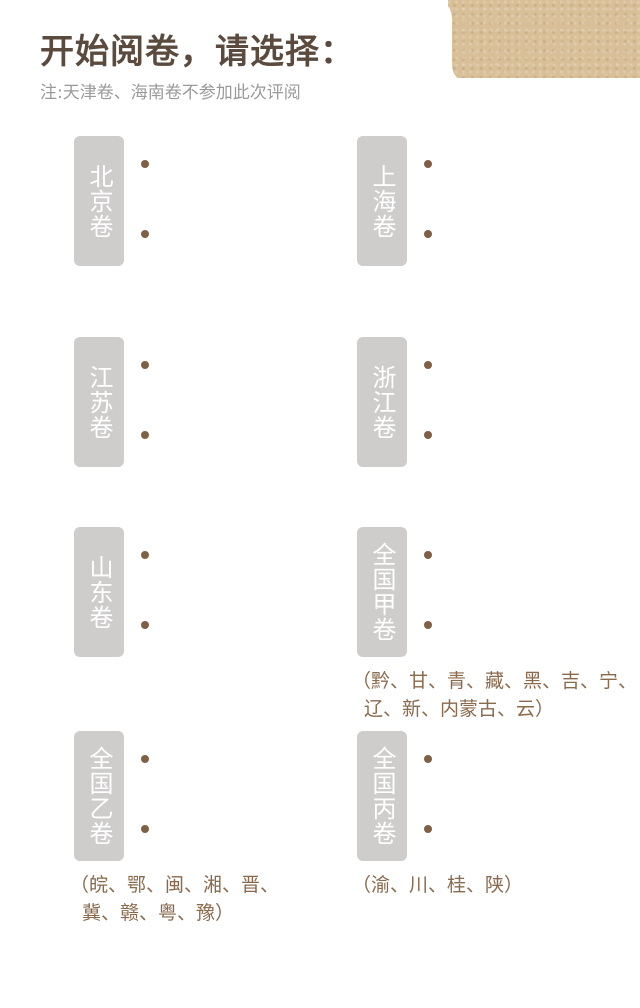  I want to click on exam-label: 山东卷, so click(99, 592).